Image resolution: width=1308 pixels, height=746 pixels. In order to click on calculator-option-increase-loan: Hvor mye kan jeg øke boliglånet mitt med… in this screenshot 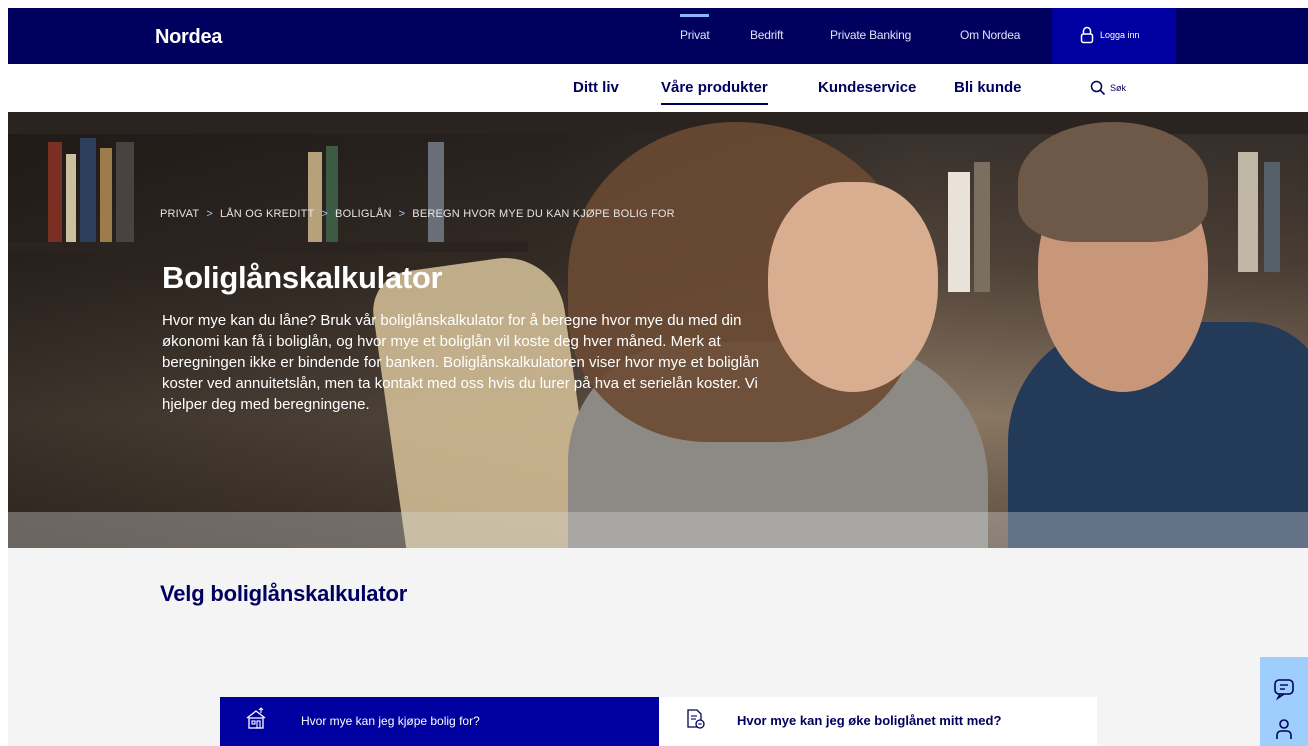, I will do `click(878, 721)`.